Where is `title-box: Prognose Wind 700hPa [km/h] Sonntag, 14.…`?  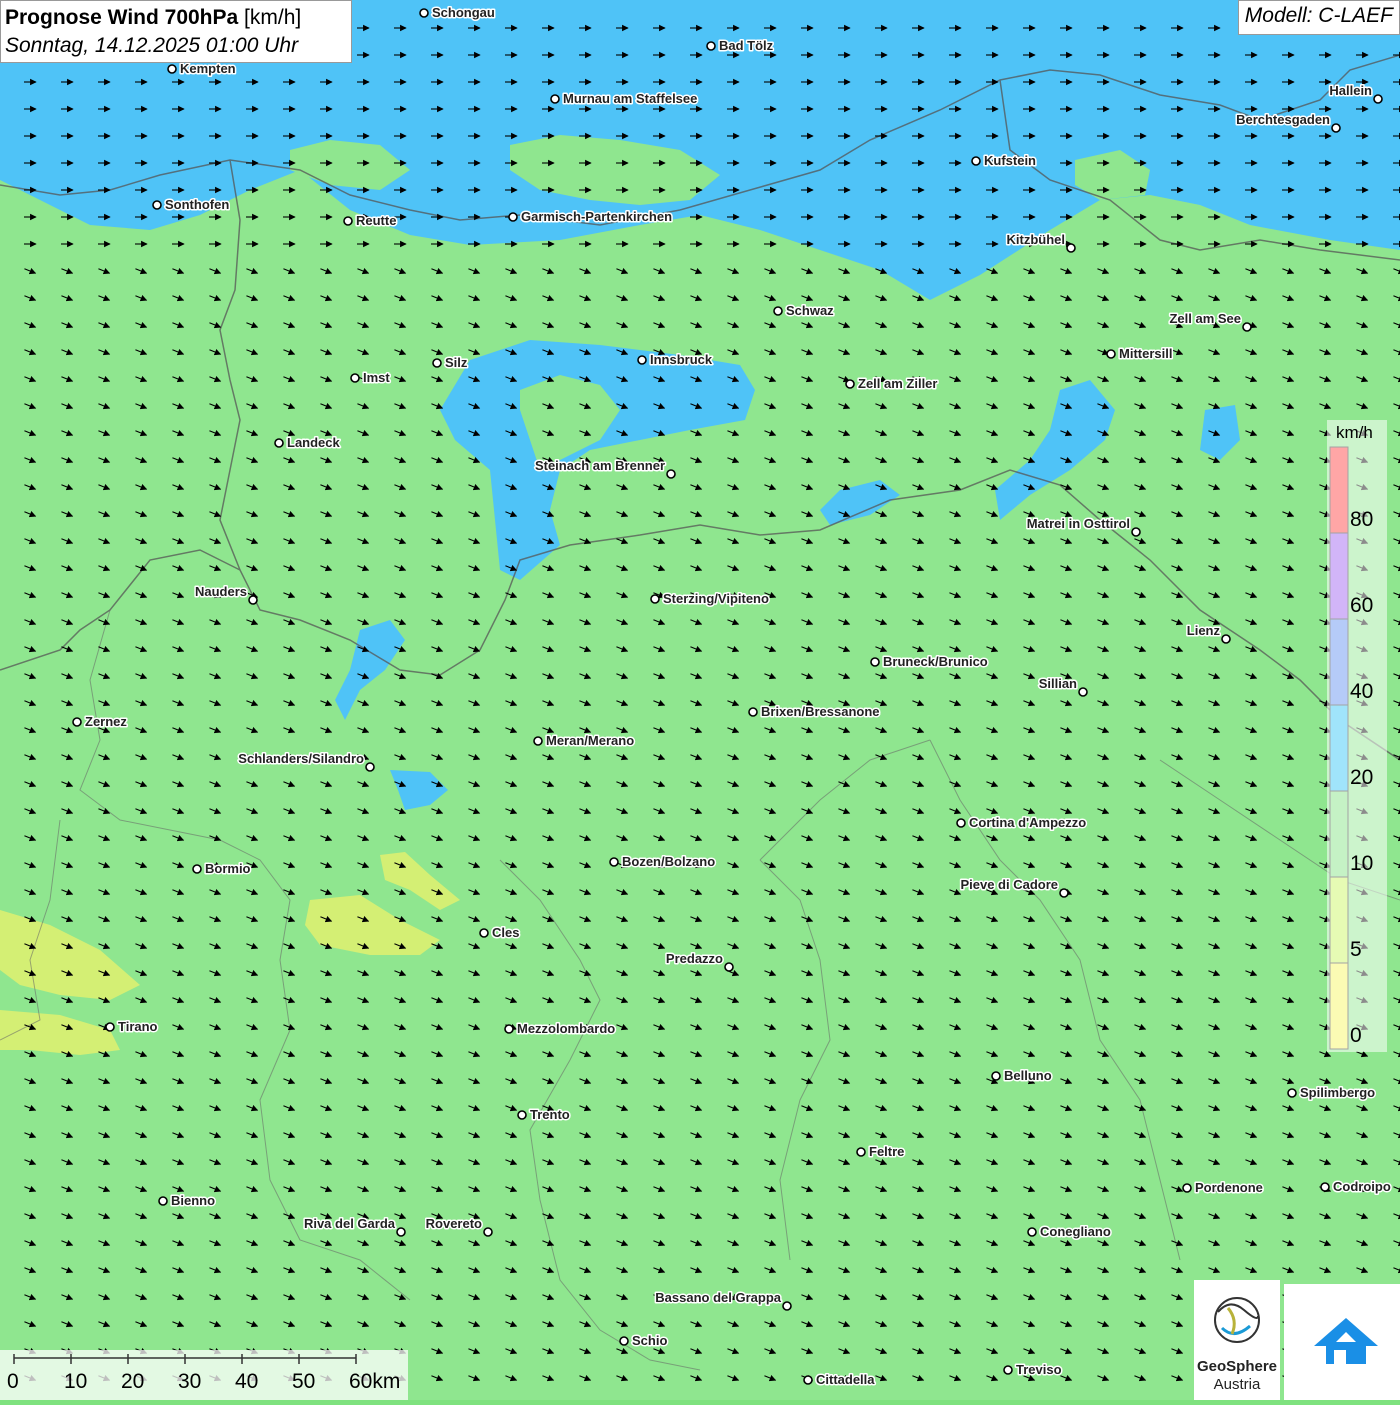 title-box: Prognose Wind 700hPa [km/h] Sonntag, 14.… is located at coordinates (176, 31).